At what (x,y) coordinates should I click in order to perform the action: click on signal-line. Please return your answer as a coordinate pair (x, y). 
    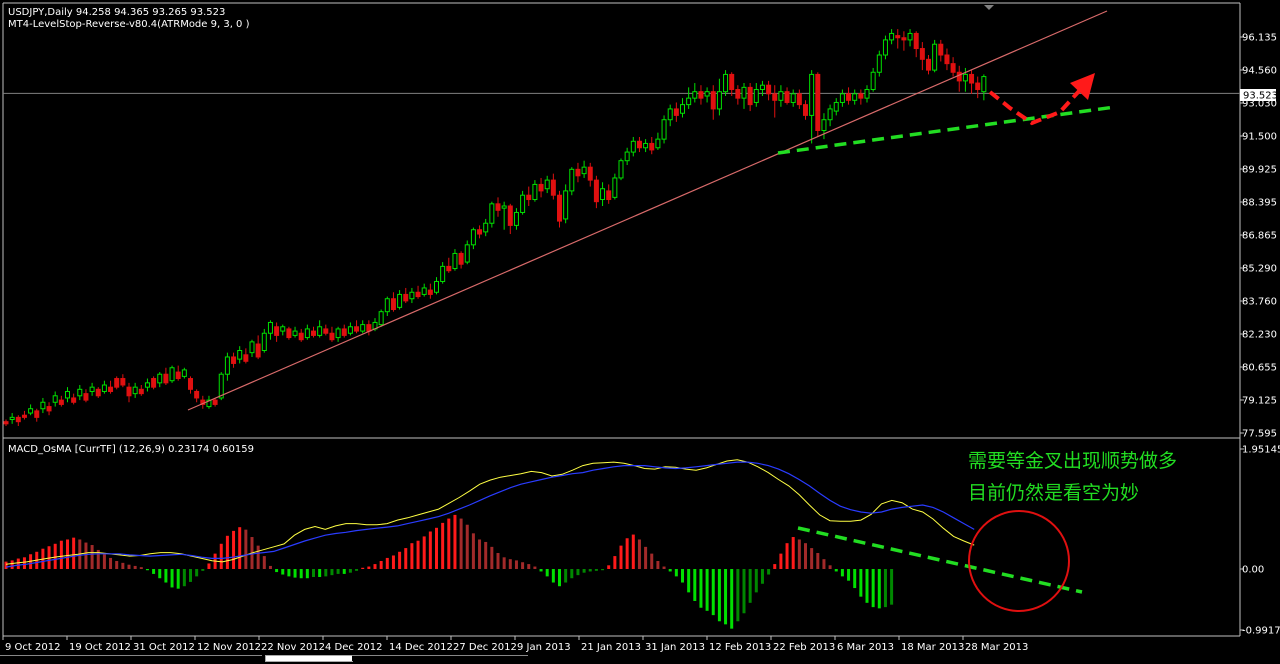
    Looking at the image, I should click on (490, 514).